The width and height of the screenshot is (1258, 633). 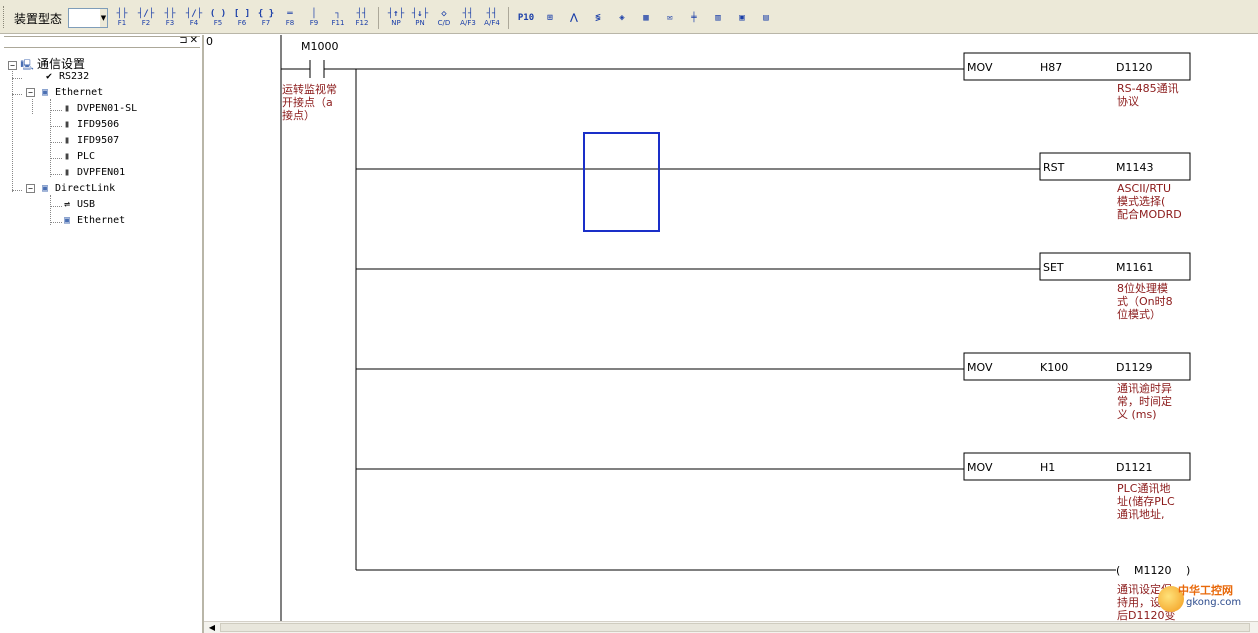 What do you see at coordinates (290, 22) in the screenshot?
I see `button-label: F8` at bounding box center [290, 22].